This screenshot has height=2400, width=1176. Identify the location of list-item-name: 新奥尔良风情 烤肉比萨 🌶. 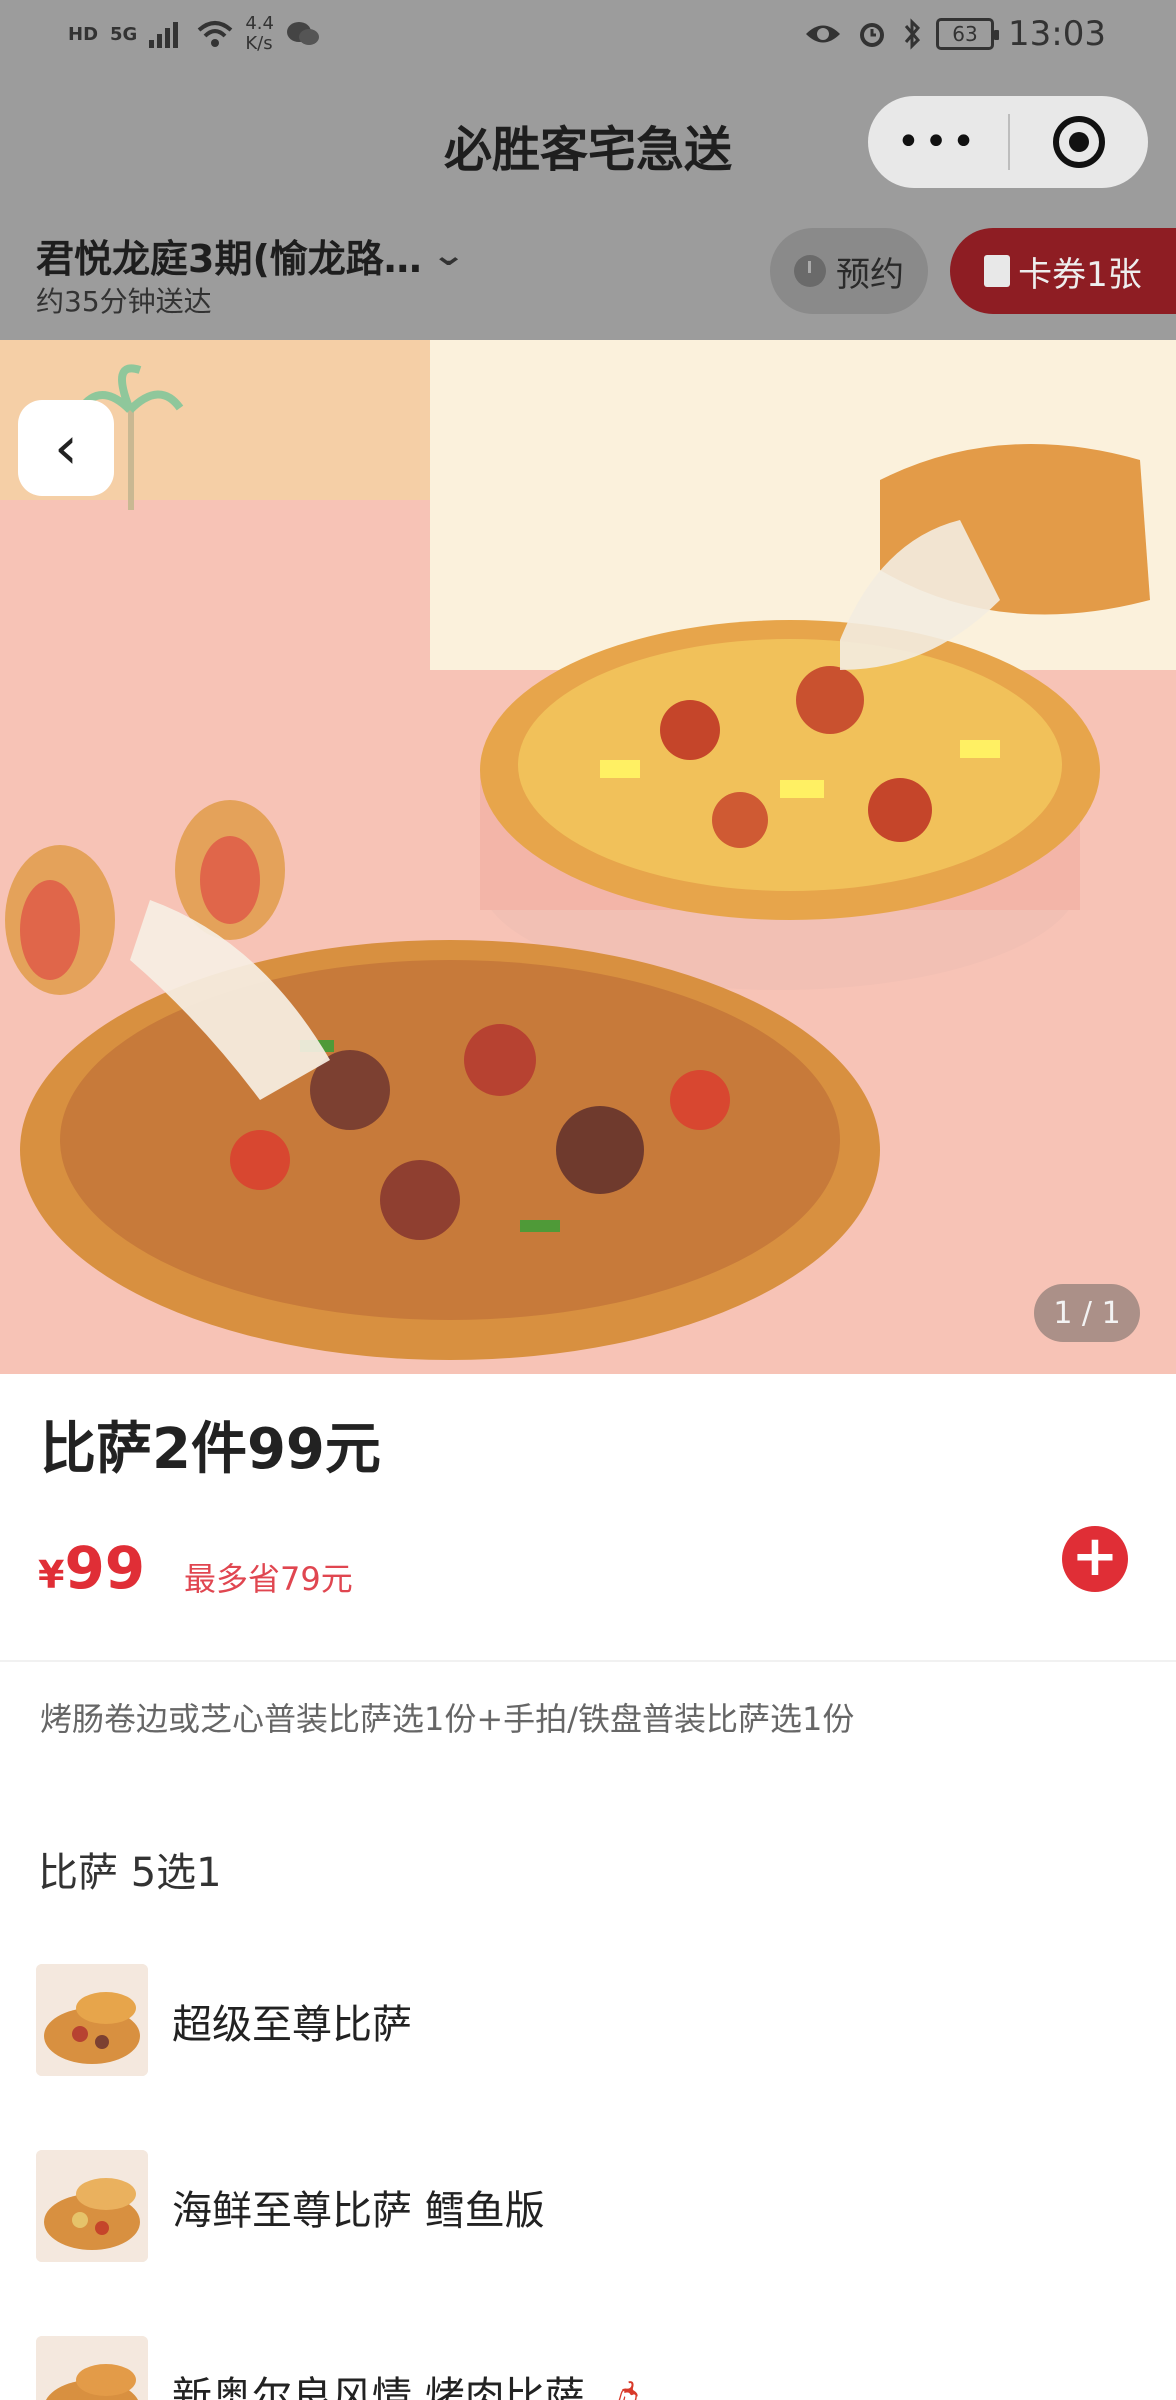
(406, 2382).